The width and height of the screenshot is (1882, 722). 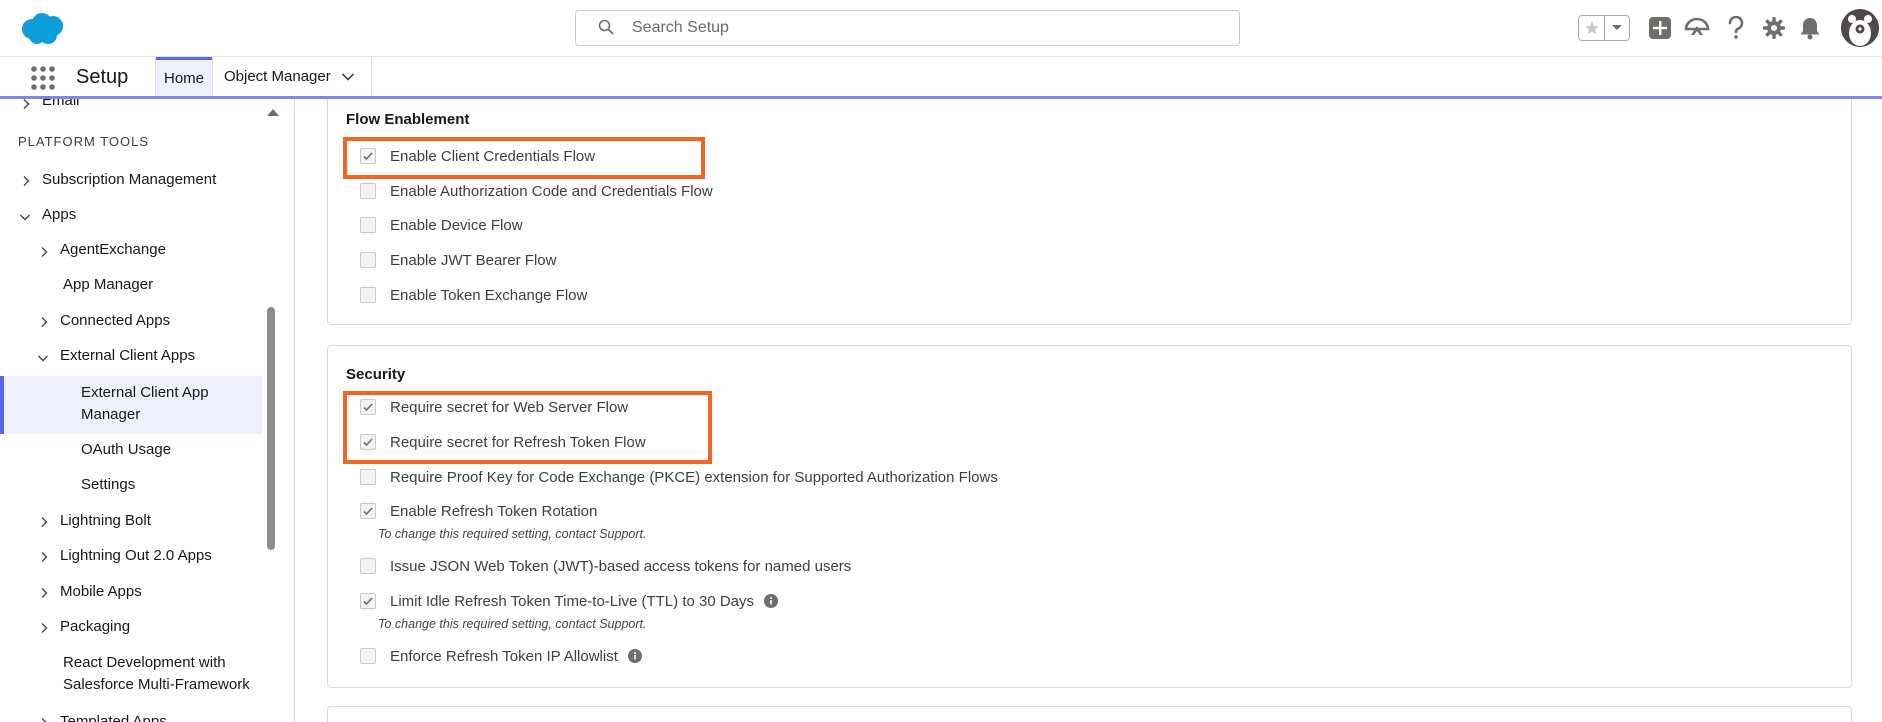 I want to click on tab-object-manager: Object Manager, so click(x=292, y=76).